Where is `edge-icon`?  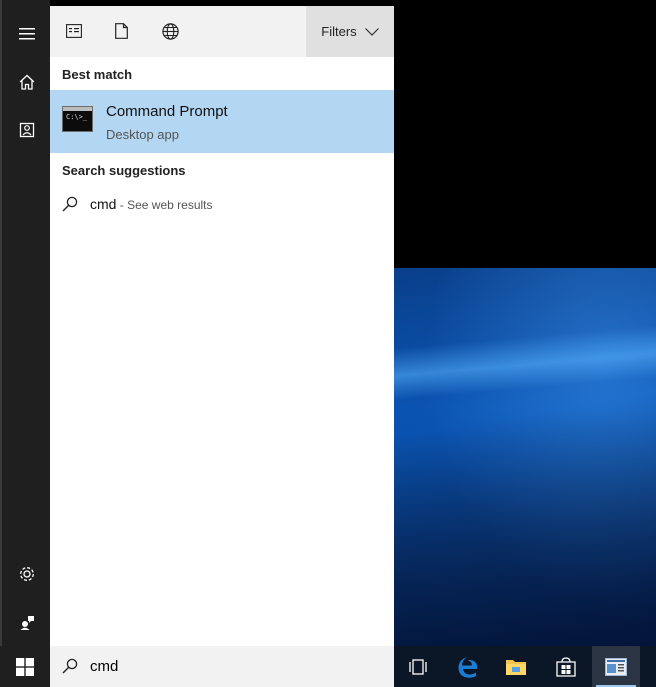
edge-icon is located at coordinates (468, 667).